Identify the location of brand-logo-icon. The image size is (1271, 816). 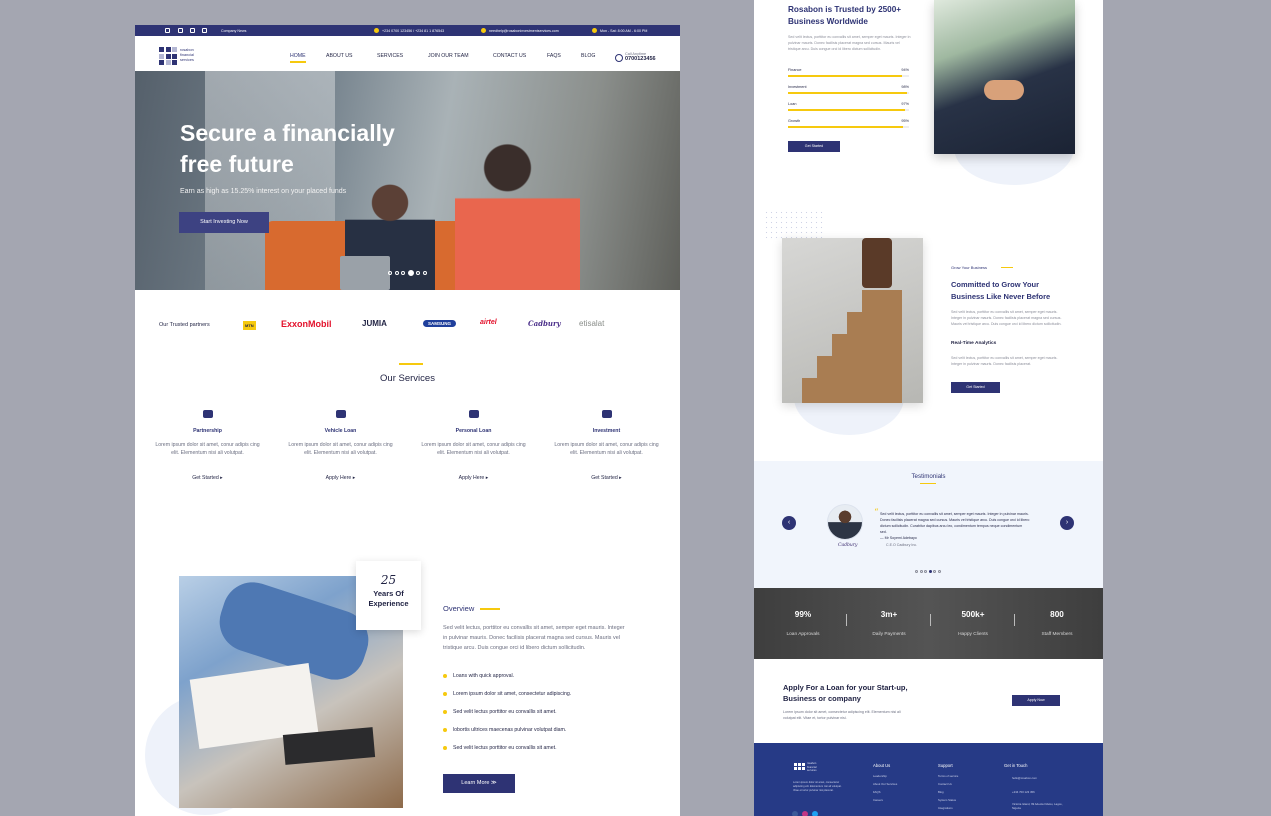
(168, 56).